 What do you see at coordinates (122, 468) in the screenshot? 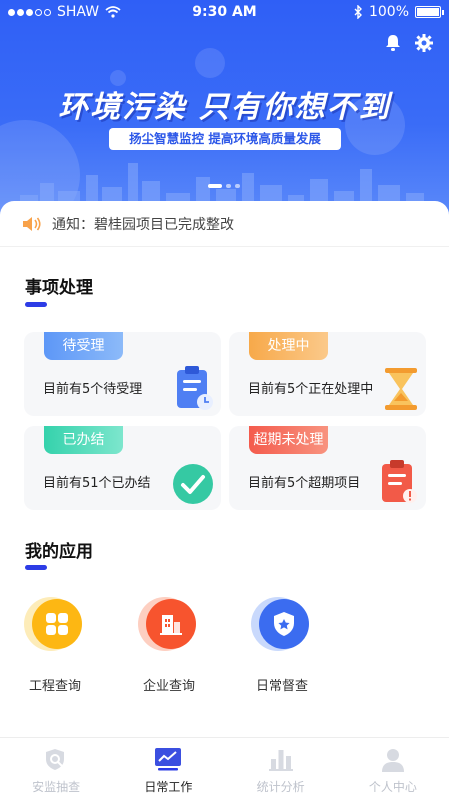
I see `task-card-completed: 已办结 目前有51个已办结` at bounding box center [122, 468].